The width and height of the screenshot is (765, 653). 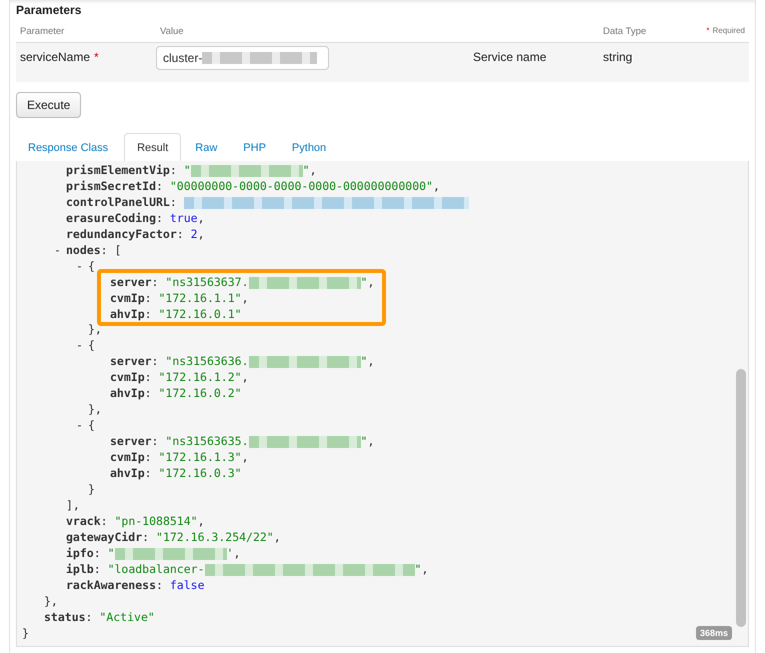 What do you see at coordinates (242, 58) in the screenshot?
I see `value-field: cluster-` at bounding box center [242, 58].